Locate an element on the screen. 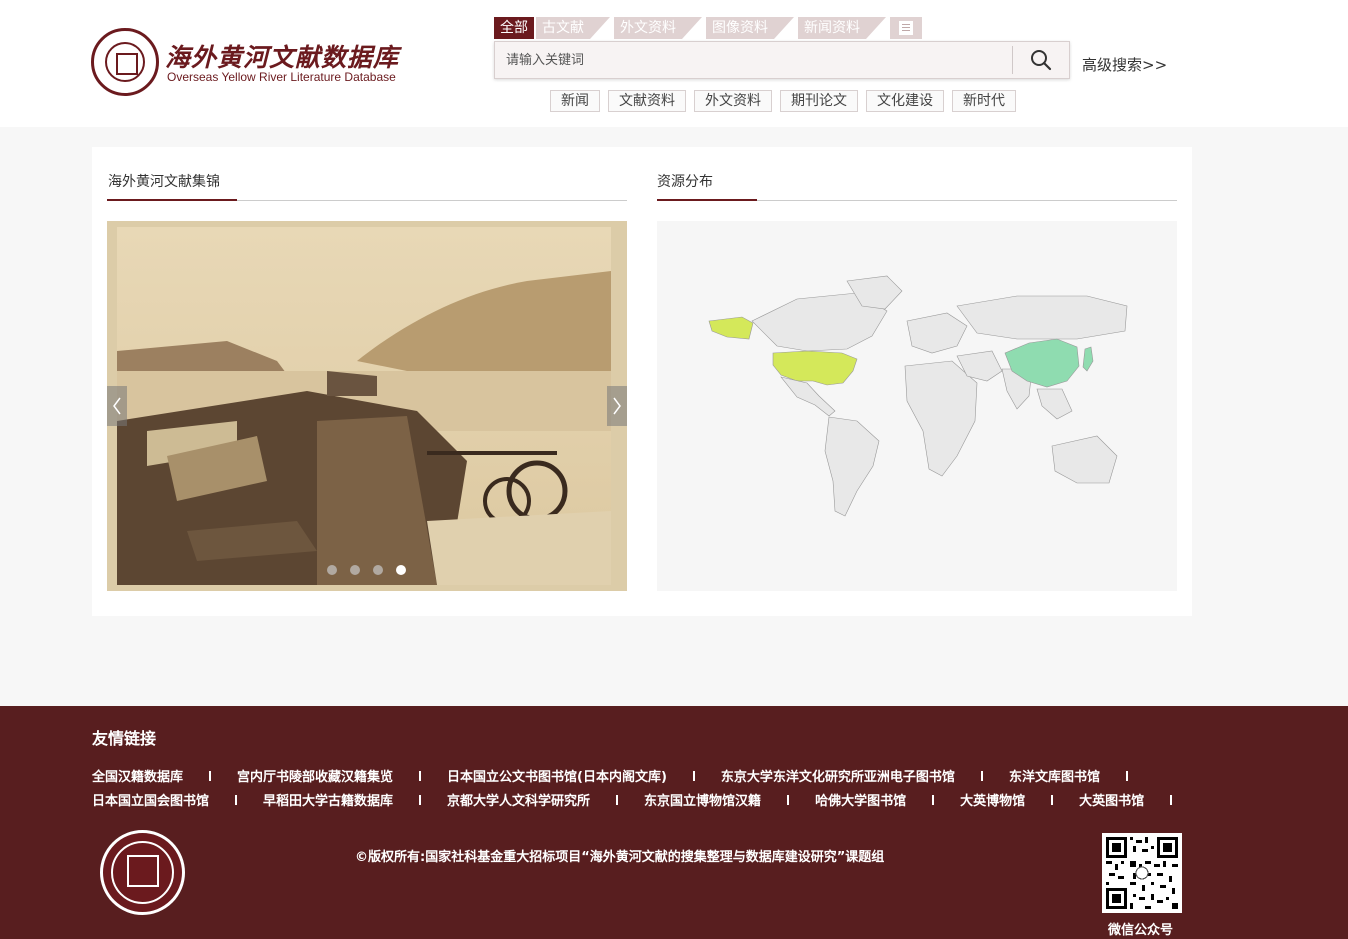 Image resolution: width=1348 pixels, height=939 pixels. search-input is located at coordinates (753, 60).